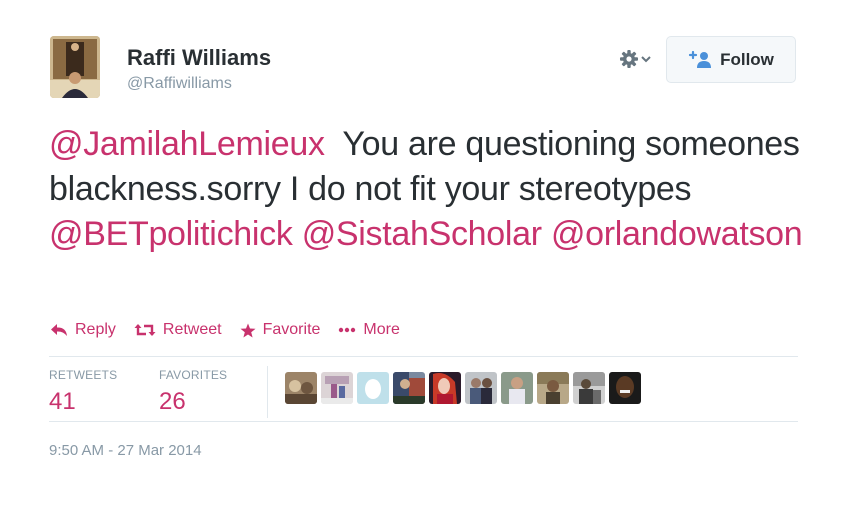 The height and width of the screenshot is (506, 845). What do you see at coordinates (83, 375) in the screenshot?
I see `retweets-label: RETWEETS` at bounding box center [83, 375].